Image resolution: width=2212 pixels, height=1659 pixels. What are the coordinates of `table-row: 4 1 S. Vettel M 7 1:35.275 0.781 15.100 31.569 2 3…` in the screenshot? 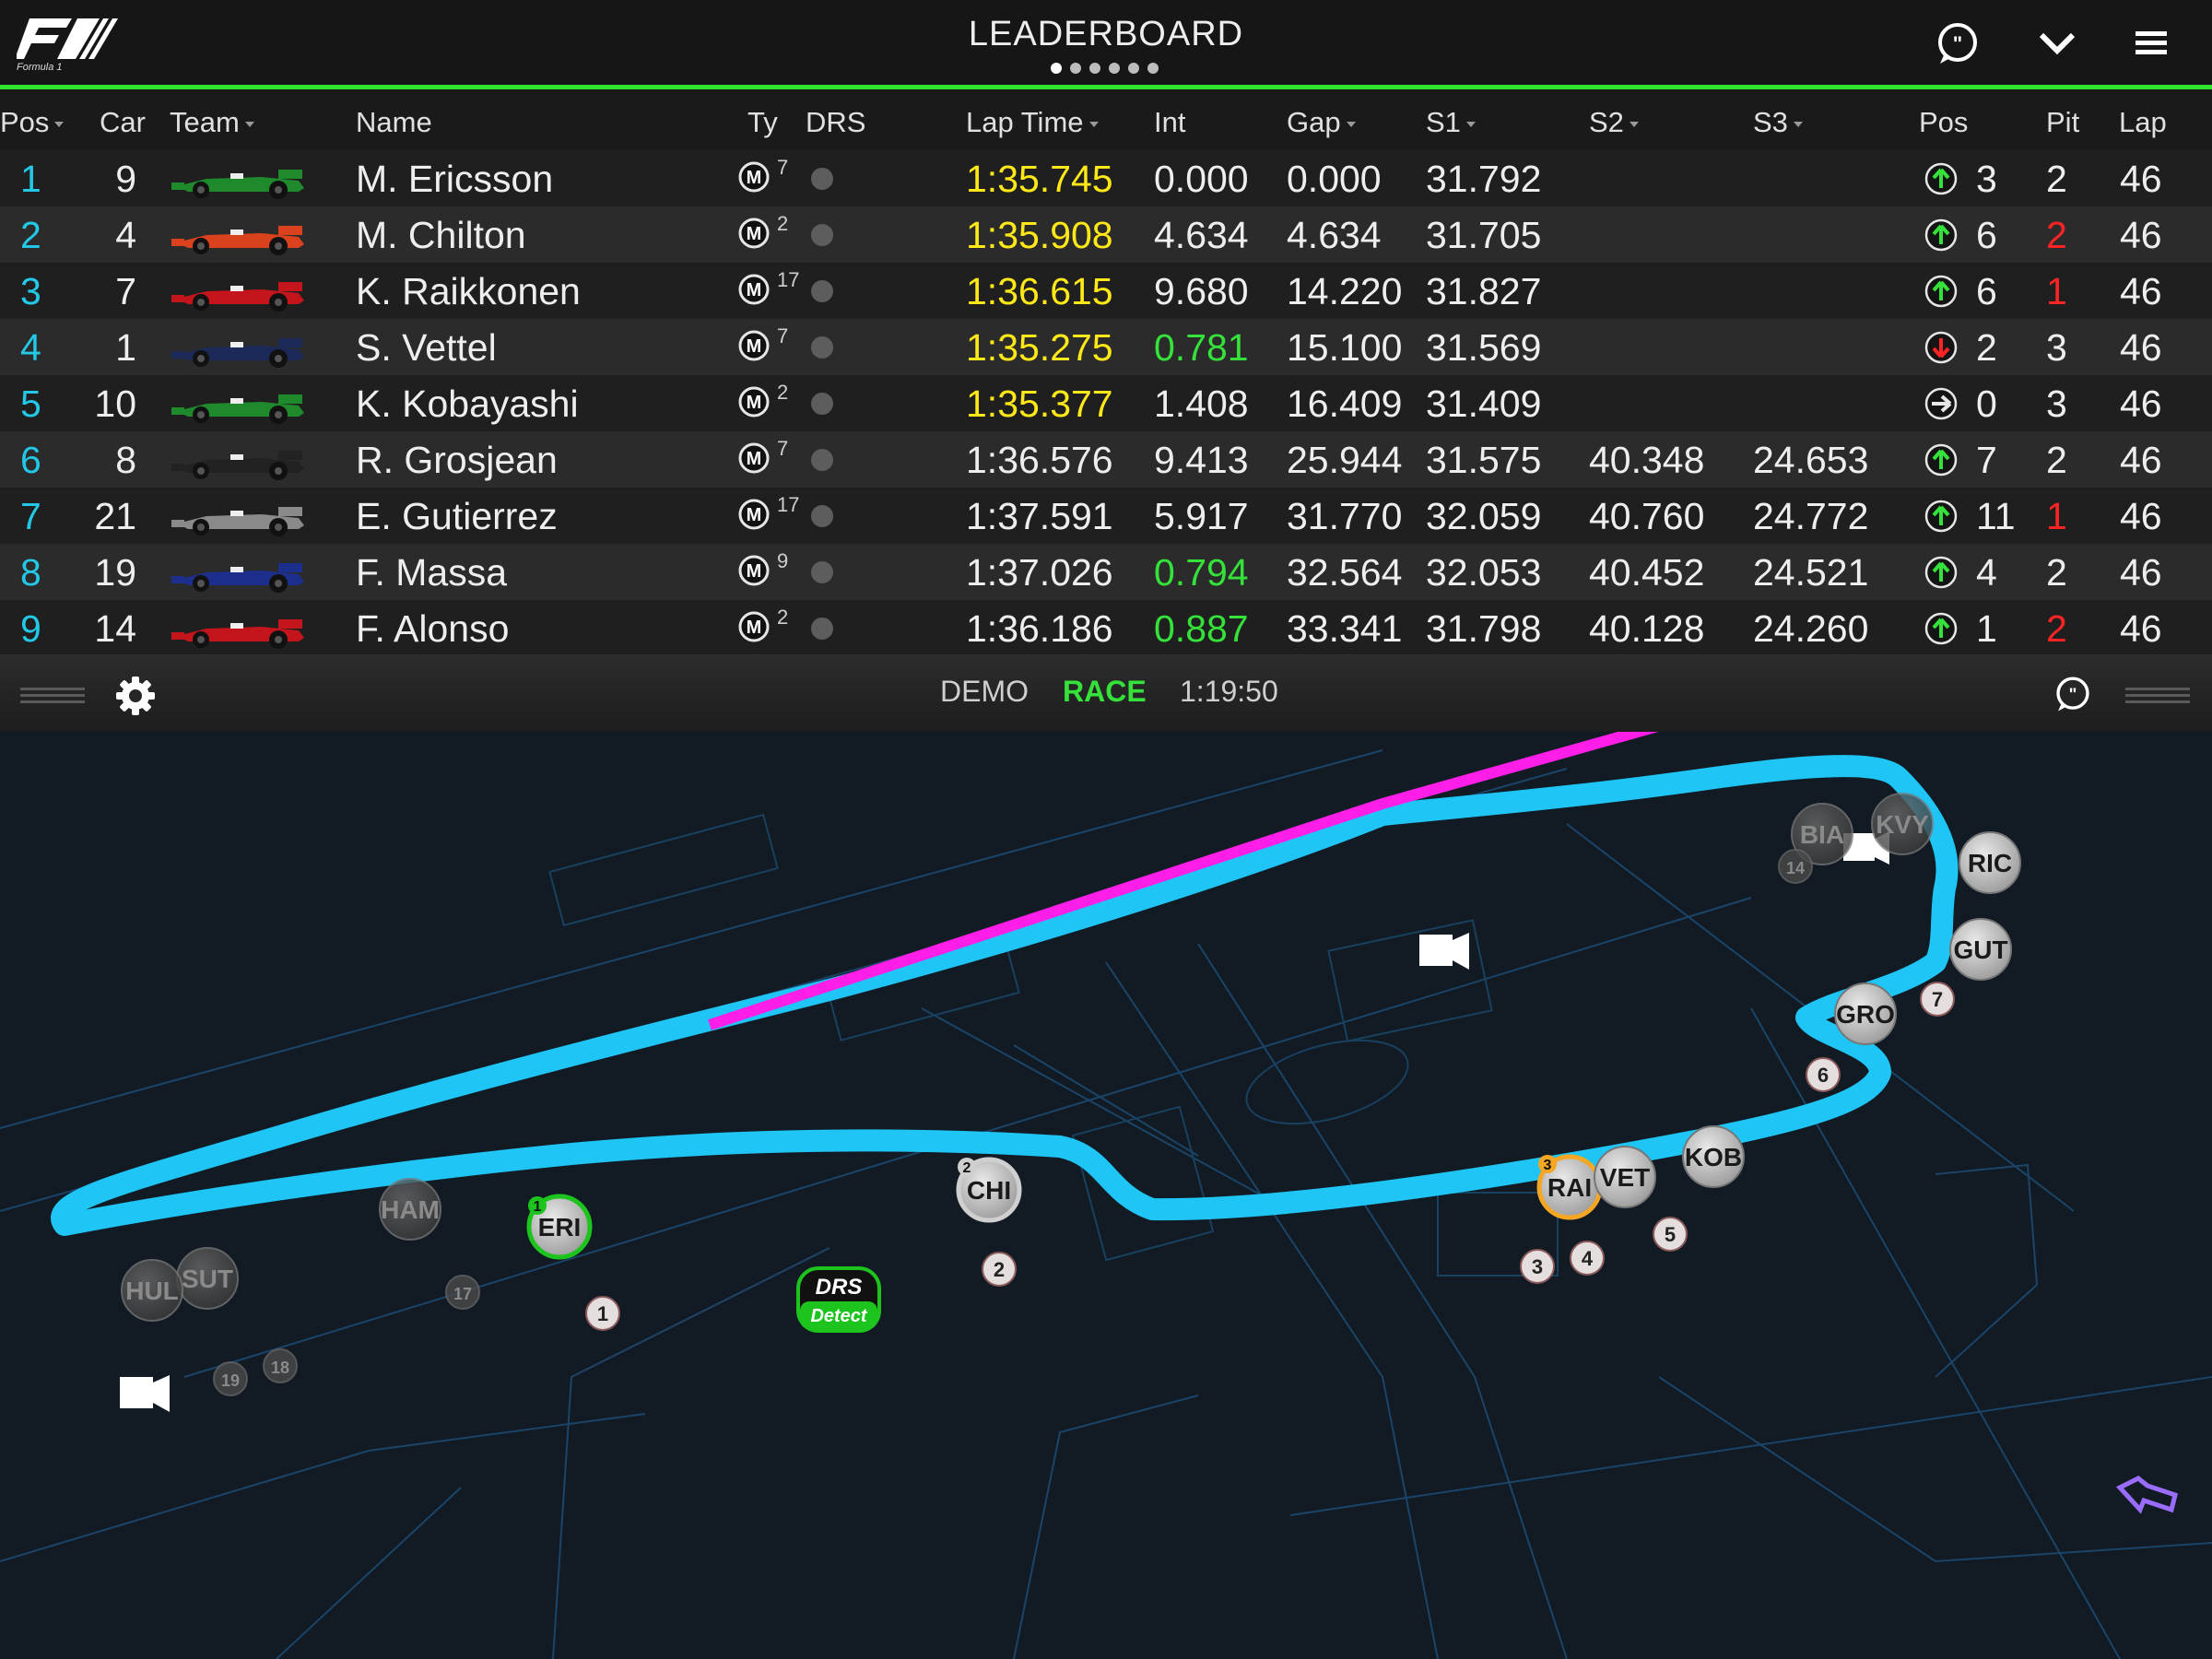 It's located at (1106, 347).